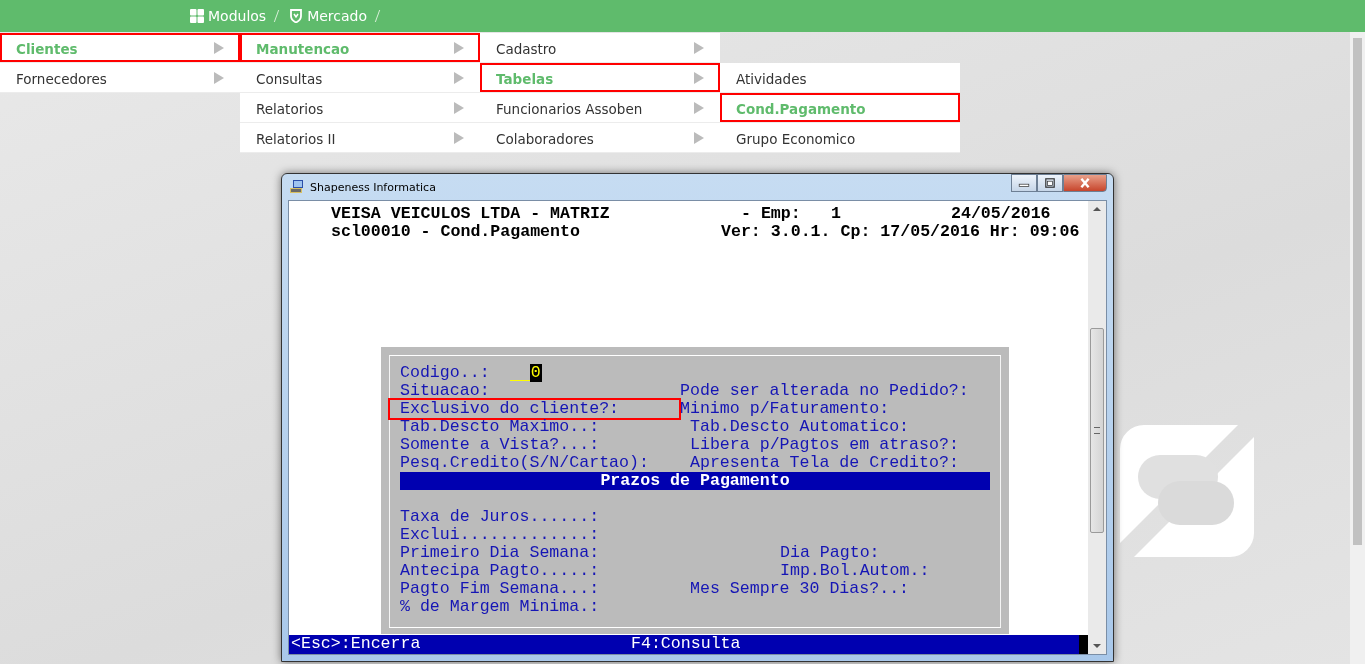 The height and width of the screenshot is (664, 1365). What do you see at coordinates (900, 232) in the screenshot?
I see `version-text: Ver: 3.0.1. Cp: 17/05/2016 Hr: 09:06` at bounding box center [900, 232].